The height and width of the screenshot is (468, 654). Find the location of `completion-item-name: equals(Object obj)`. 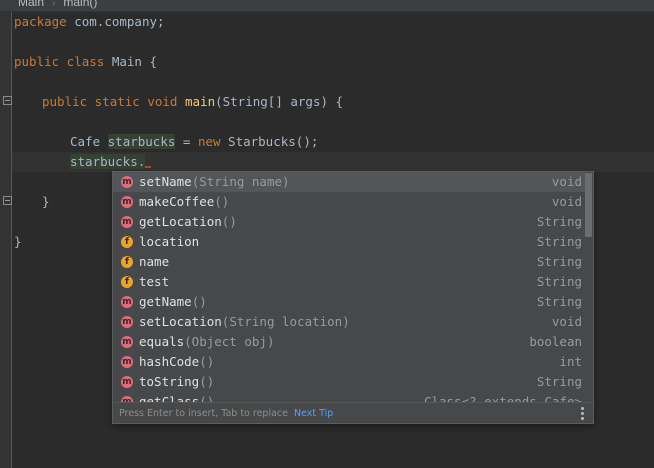

completion-item-name: equals(Object obj) is located at coordinates (206, 342).